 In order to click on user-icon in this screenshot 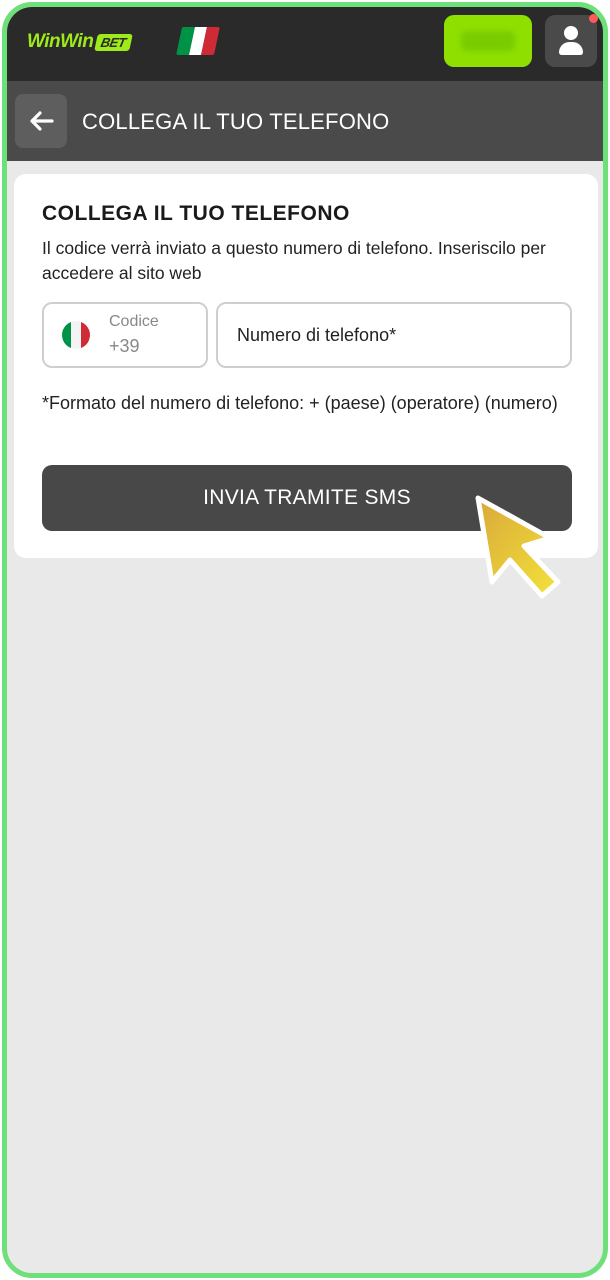, I will do `click(571, 33)`.